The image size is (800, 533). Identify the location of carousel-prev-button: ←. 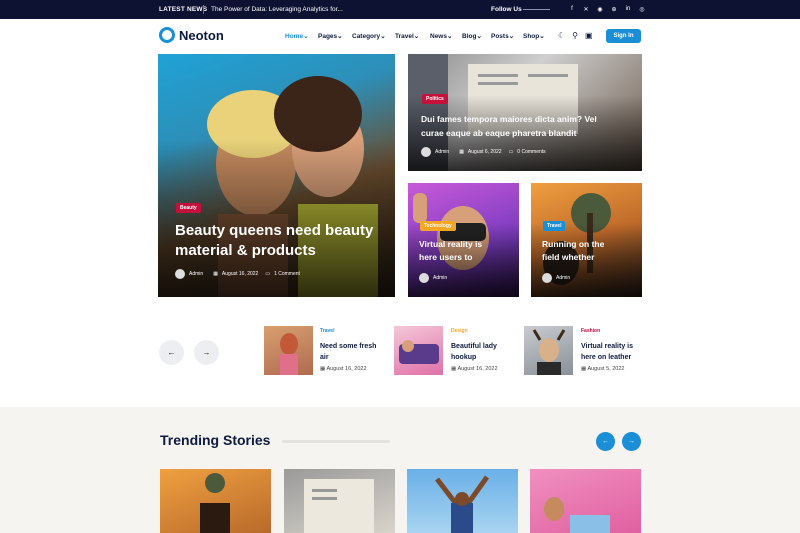
(171, 352).